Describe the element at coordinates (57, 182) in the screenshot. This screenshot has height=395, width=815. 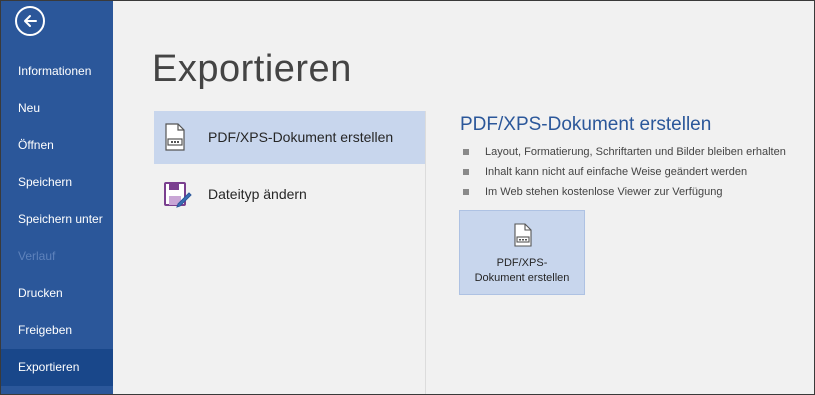
I see `nav-item-speichern: Speichern` at that location.